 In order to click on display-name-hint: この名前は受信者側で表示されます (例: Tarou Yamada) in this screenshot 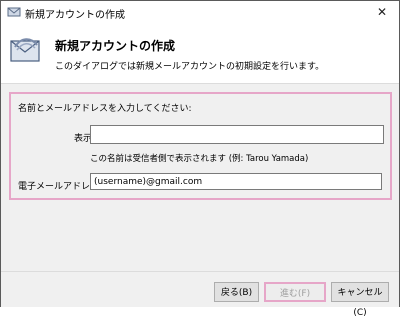, I will do `click(199, 159)`.